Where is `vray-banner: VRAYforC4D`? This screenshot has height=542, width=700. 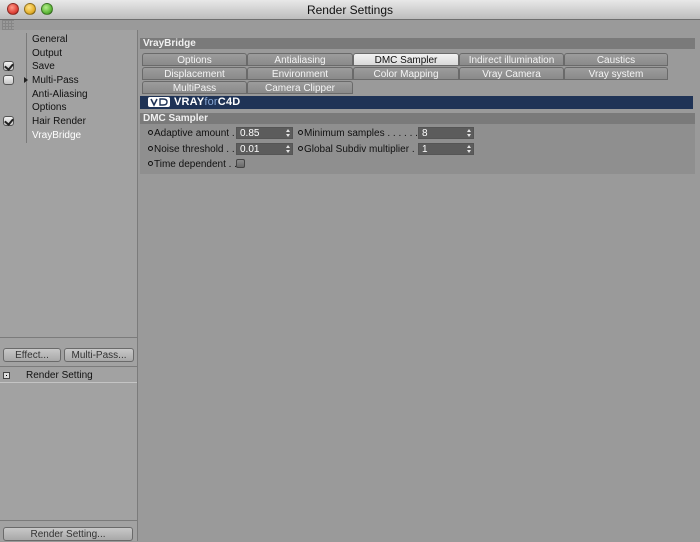 vray-banner: VRAYforC4D is located at coordinates (416, 102).